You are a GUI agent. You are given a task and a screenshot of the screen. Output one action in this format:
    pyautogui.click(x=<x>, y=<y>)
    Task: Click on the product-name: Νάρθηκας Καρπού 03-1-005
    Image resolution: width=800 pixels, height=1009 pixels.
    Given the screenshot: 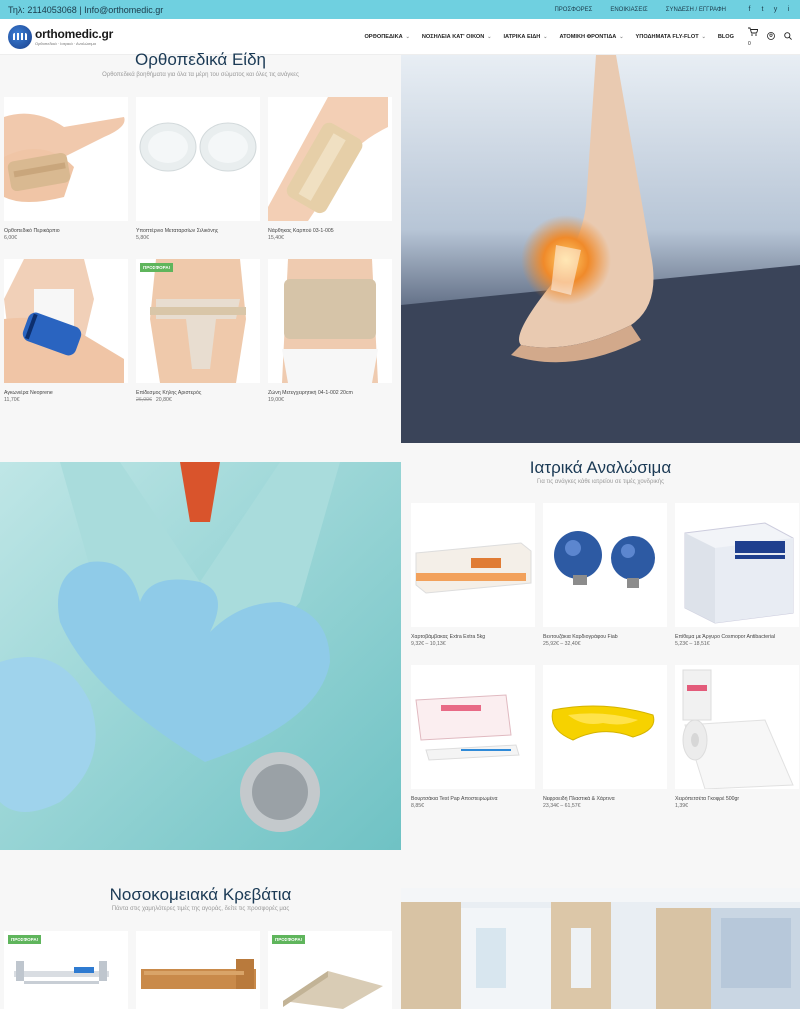 What is the action you would take?
    pyautogui.click(x=330, y=231)
    